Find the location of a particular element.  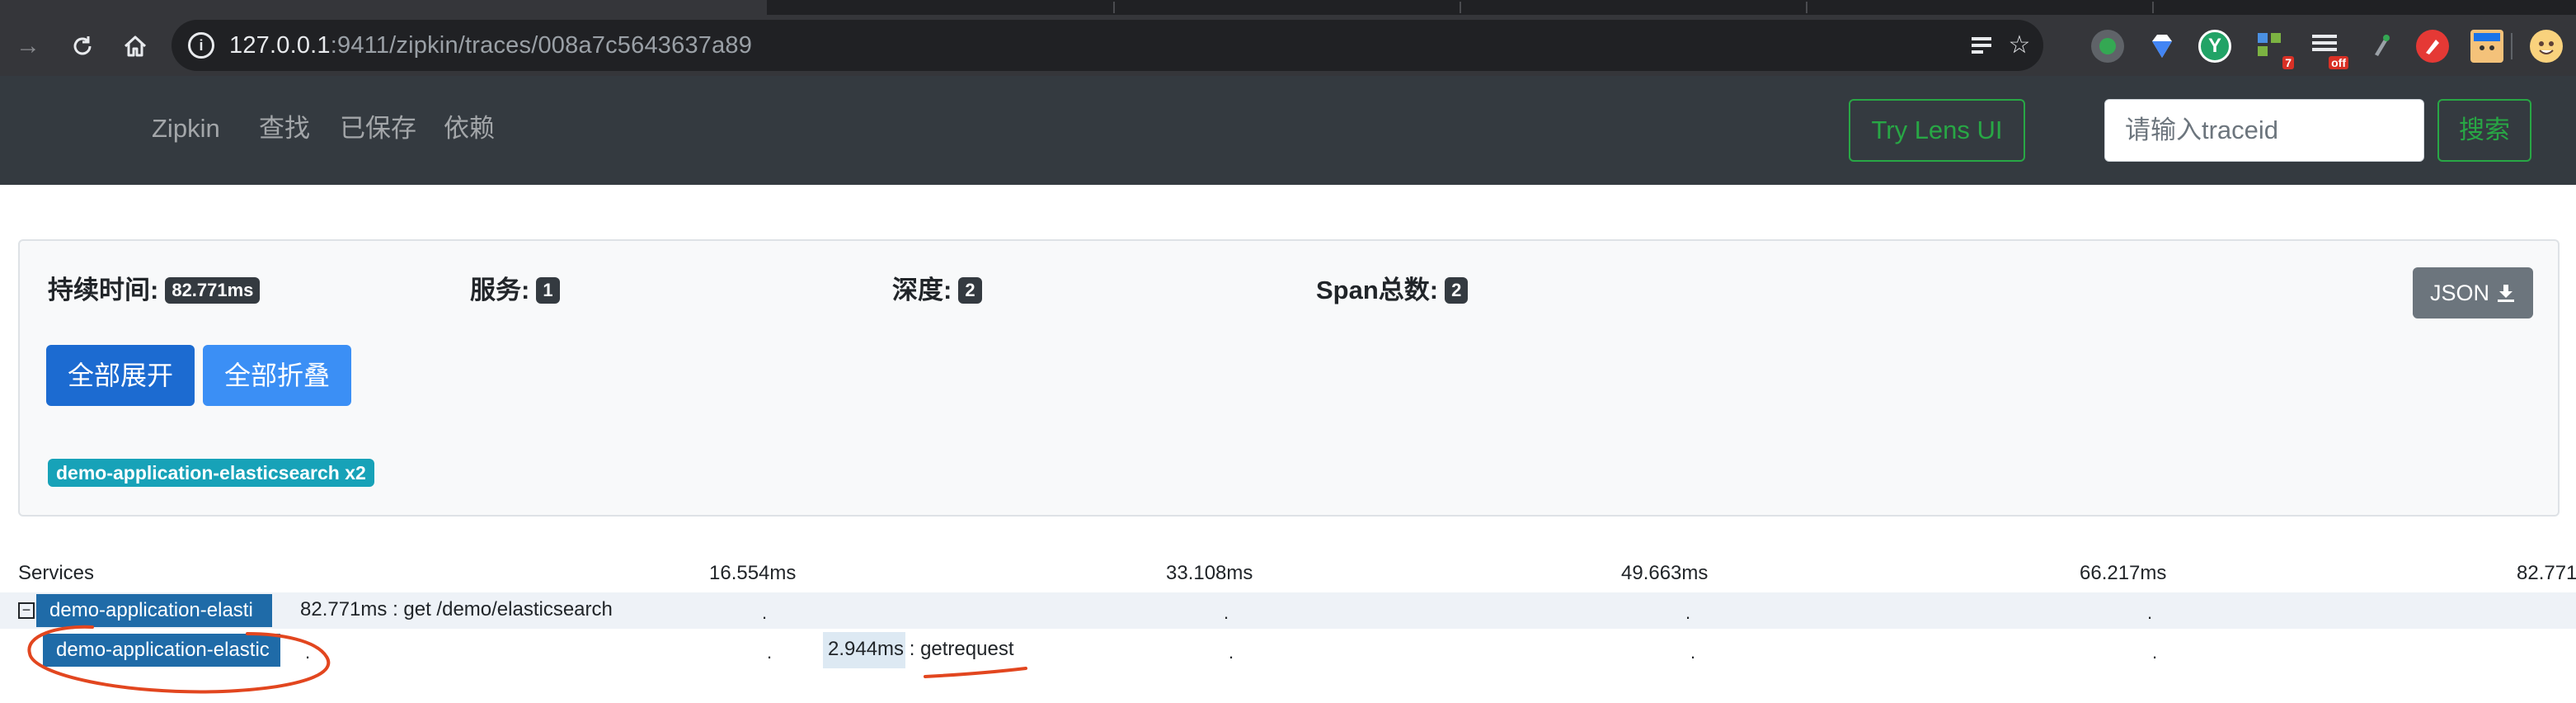

span-service-name: demo-application-elastic is located at coordinates (161, 650).